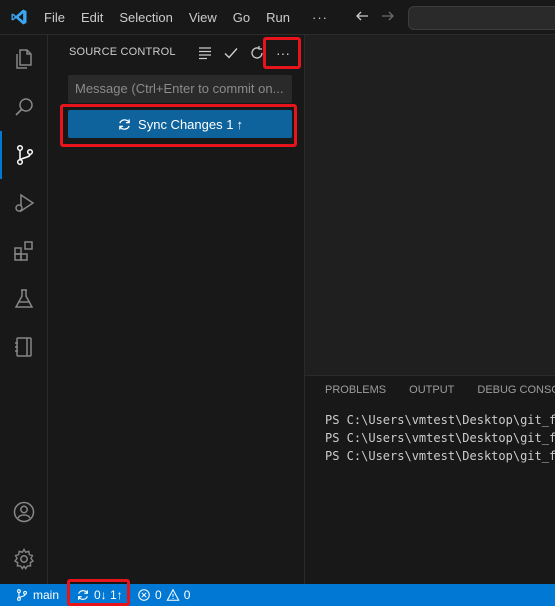 The width and height of the screenshot is (555, 606). Describe the element at coordinates (317, 17) in the screenshot. I see `menu-more: ···` at that location.